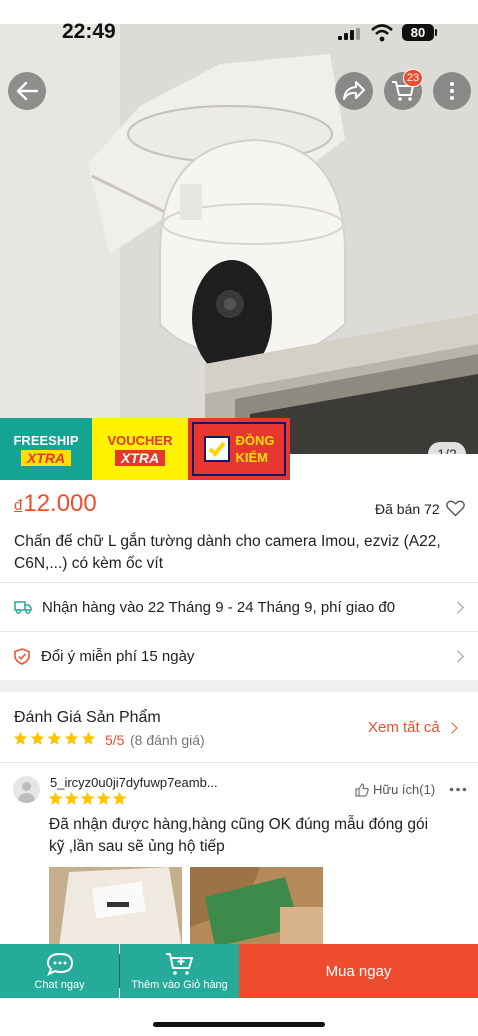 This screenshot has width=478, height=1036. What do you see at coordinates (167, 740) in the screenshot?
I see `reviews-count: (8 đánh giá)` at bounding box center [167, 740].